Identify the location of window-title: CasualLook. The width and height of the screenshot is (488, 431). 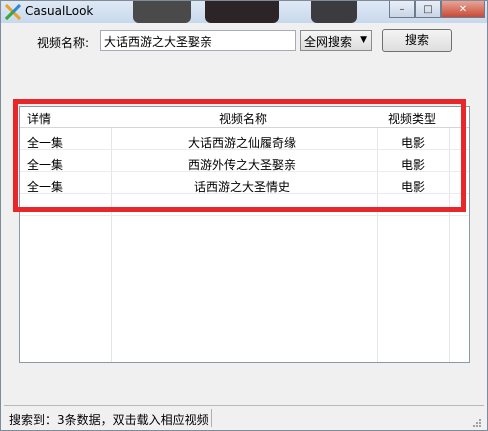
(59, 11).